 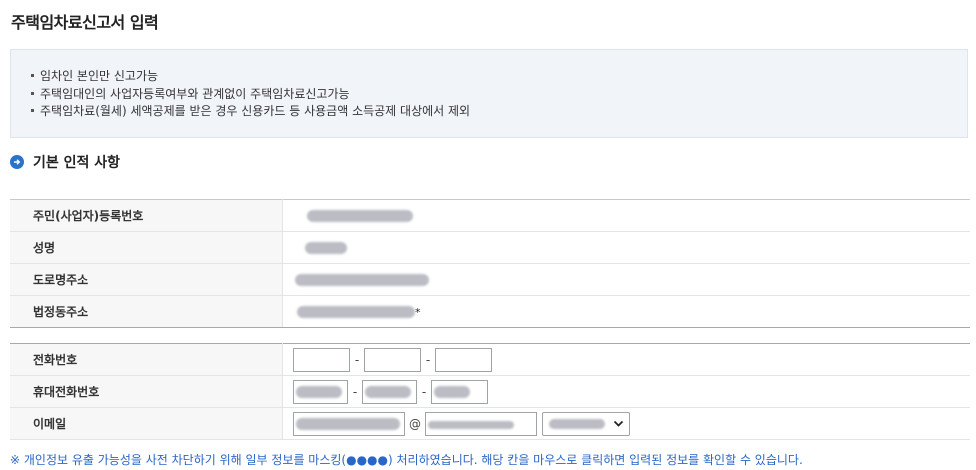 What do you see at coordinates (626, 215) in the screenshot?
I see `resident-number-value` at bounding box center [626, 215].